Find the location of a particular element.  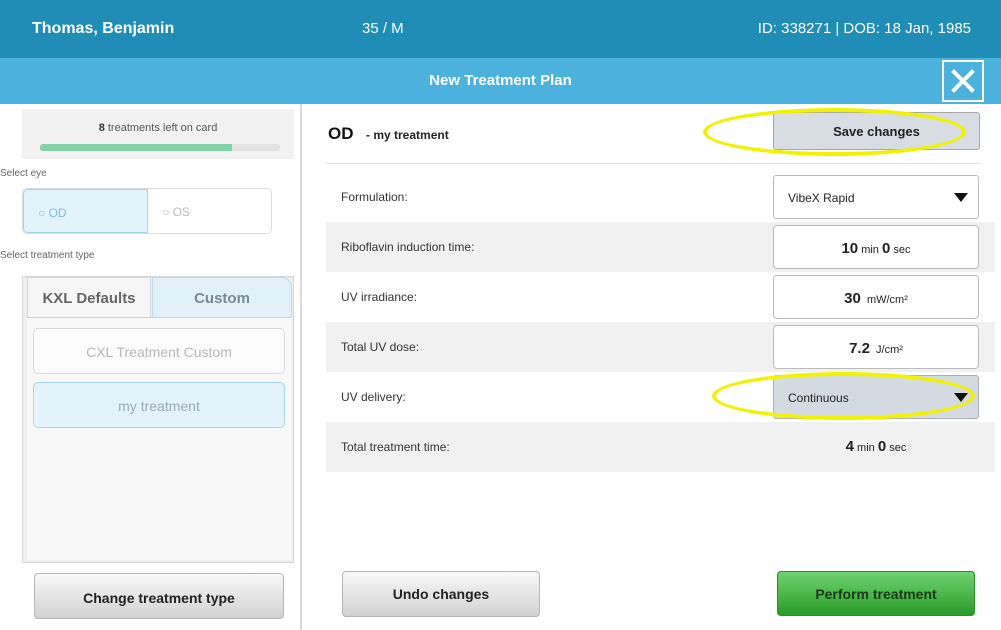

total-time-label: Total treatment time: is located at coordinates (395, 447).